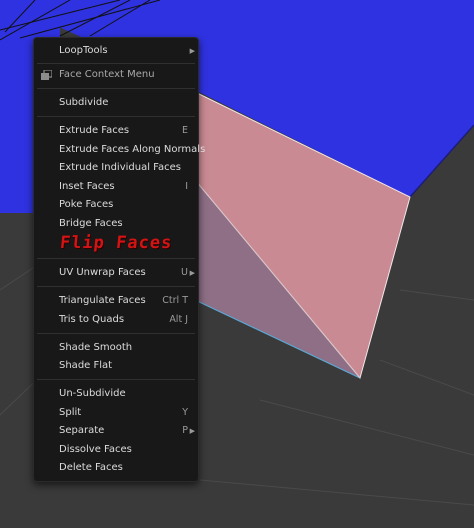  I want to click on menu-item-shade-flat: Shade Flat, so click(116, 366).